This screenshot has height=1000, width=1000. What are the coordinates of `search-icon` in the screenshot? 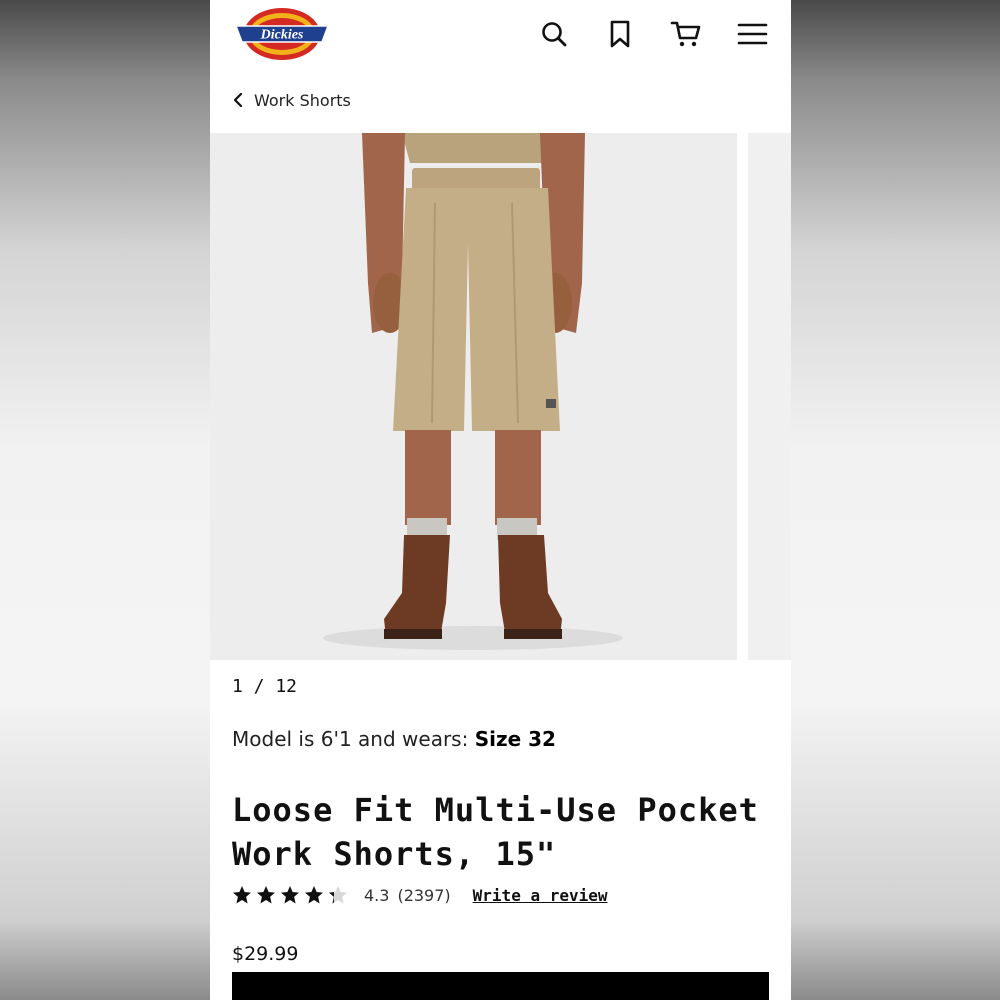 It's located at (554, 34).